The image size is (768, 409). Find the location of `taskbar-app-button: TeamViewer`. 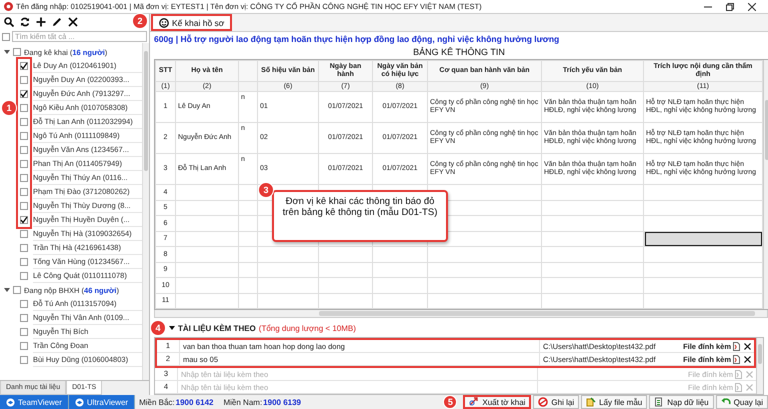

taskbar-app-button: TeamViewer is located at coordinates (34, 402).